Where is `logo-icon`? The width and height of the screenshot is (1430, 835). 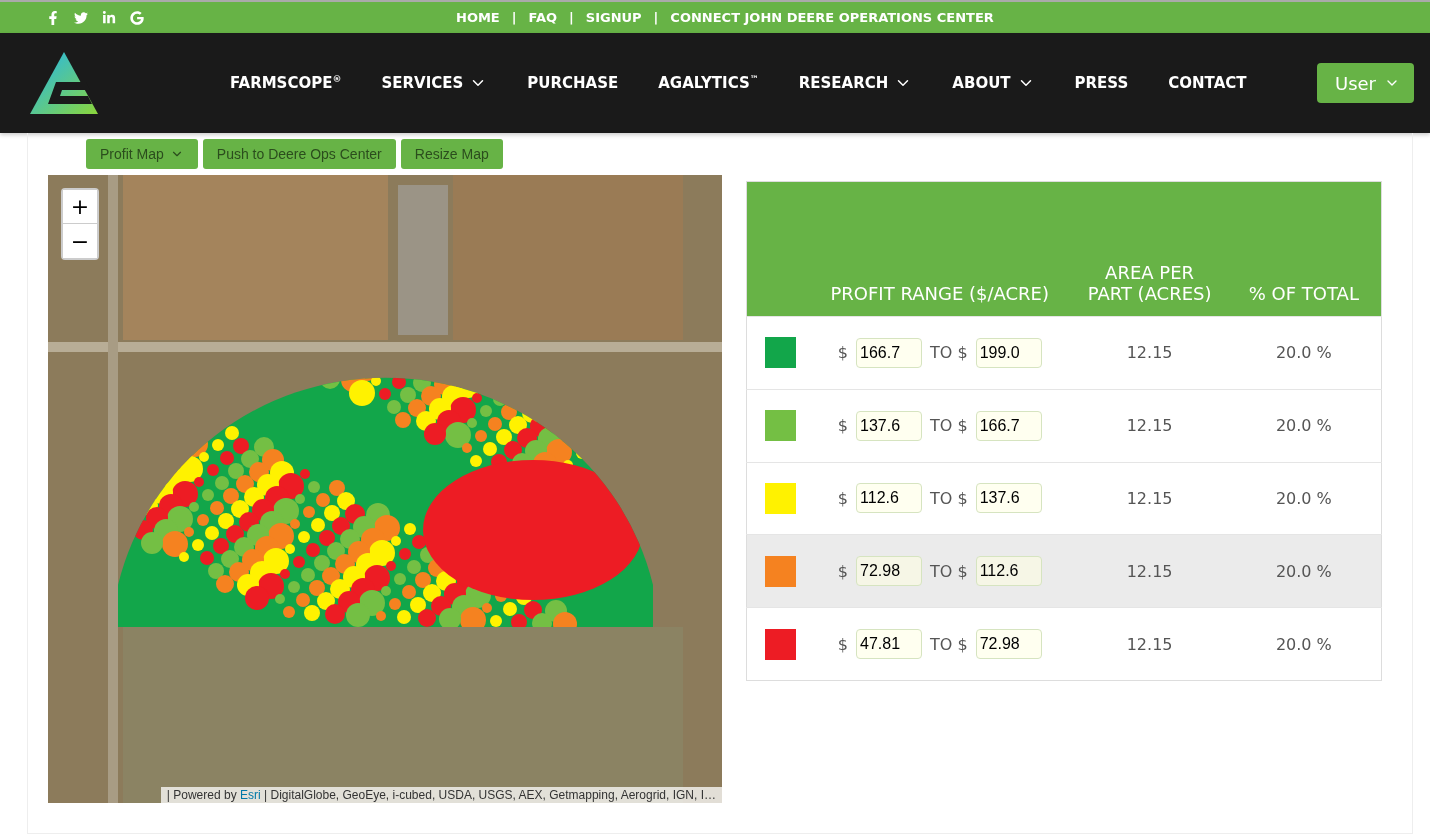 logo-icon is located at coordinates (64, 83).